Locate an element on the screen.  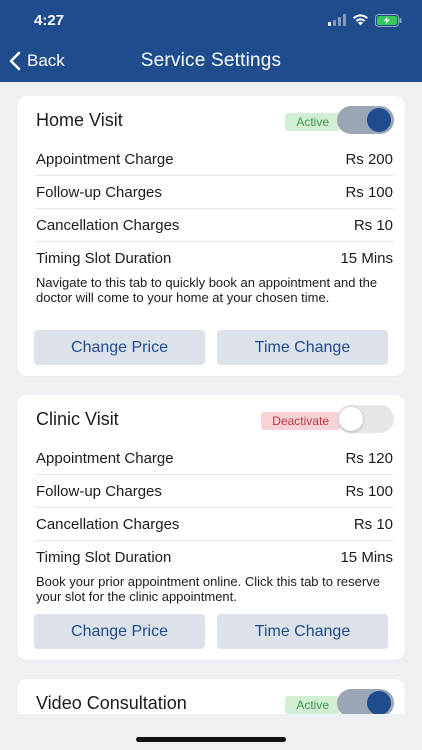
signal-icon is located at coordinates (337, 20).